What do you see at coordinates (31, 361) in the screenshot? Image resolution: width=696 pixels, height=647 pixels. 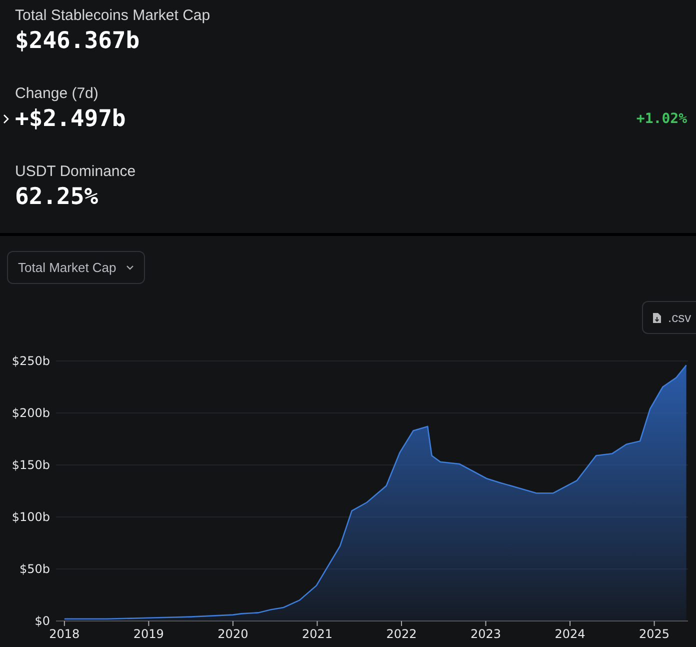 I see `y-axis-label: $250b` at bounding box center [31, 361].